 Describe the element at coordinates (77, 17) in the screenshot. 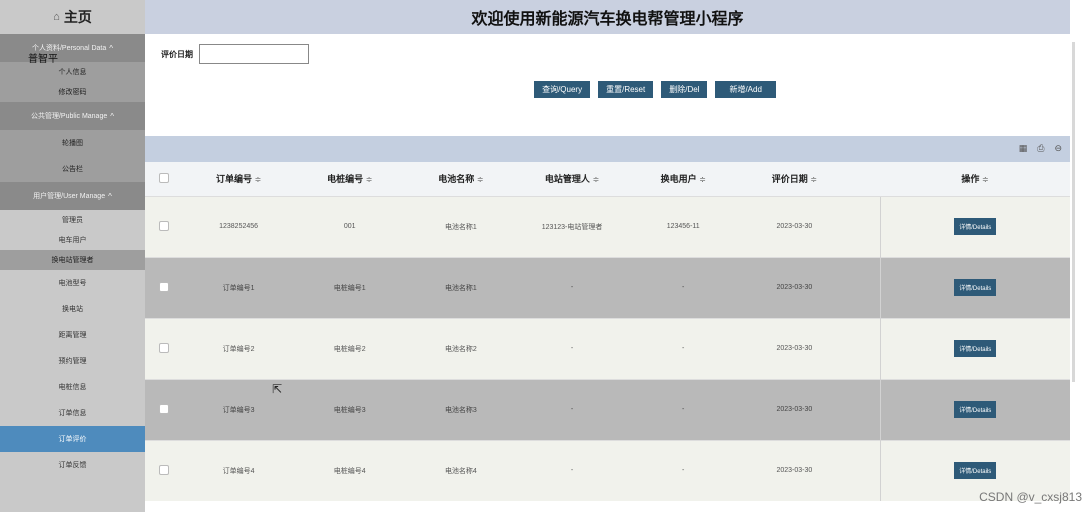

I see `home-label: 主页` at that location.